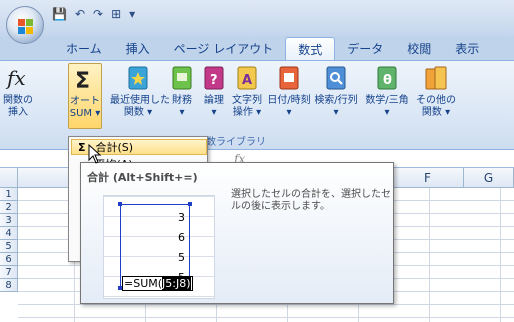  I want to click on select-all-corner, so click(9, 178).